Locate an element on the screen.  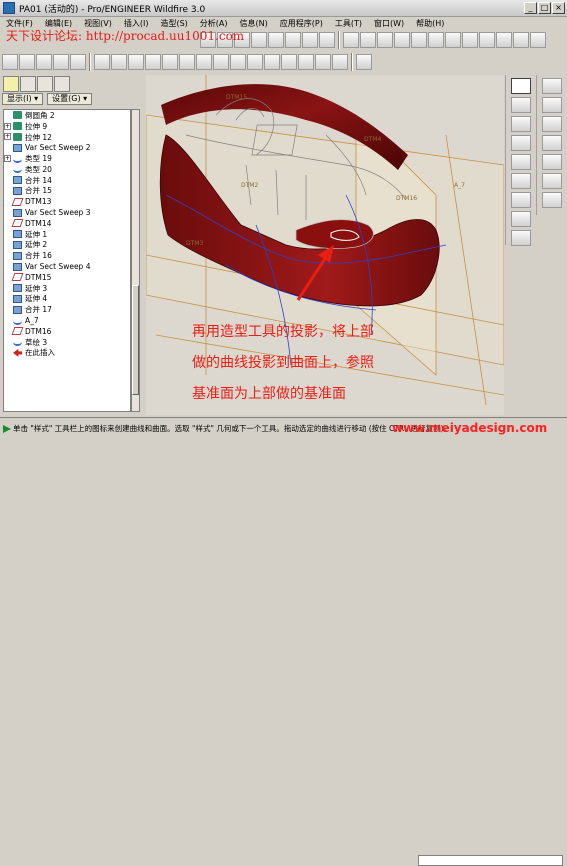
analysis-tool-icon is located at coordinates (552, 200).